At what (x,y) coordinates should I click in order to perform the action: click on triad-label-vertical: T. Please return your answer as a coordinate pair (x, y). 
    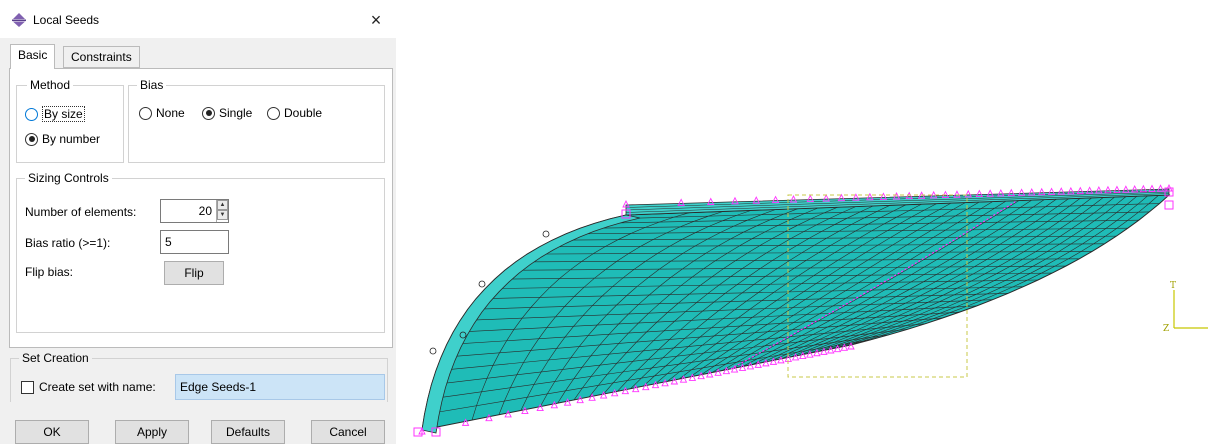
    Looking at the image, I should click on (1173, 286).